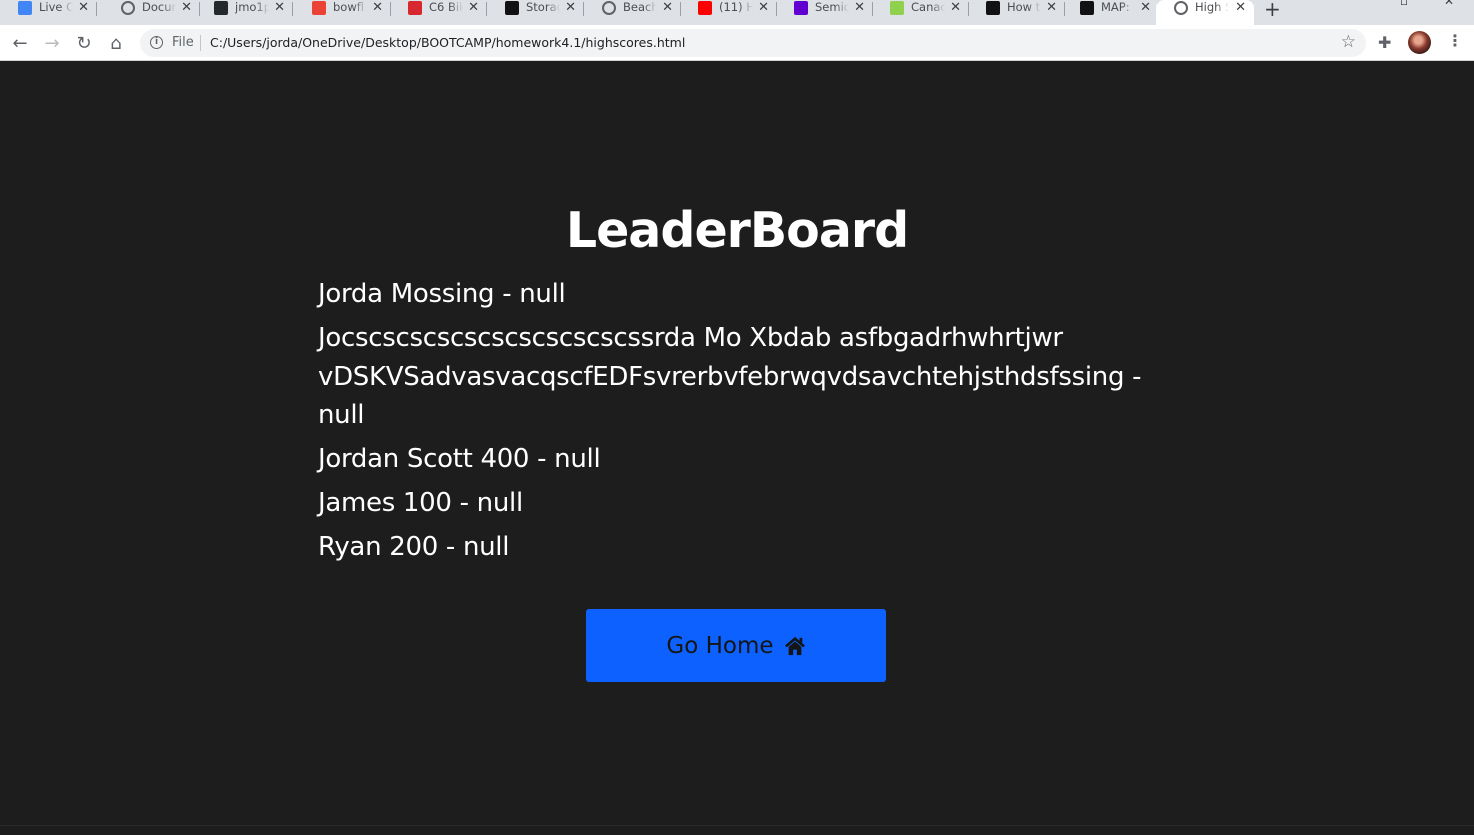 The width and height of the screenshot is (1474, 835). What do you see at coordinates (1272, 10) in the screenshot?
I see `new-tab-button: +` at bounding box center [1272, 10].